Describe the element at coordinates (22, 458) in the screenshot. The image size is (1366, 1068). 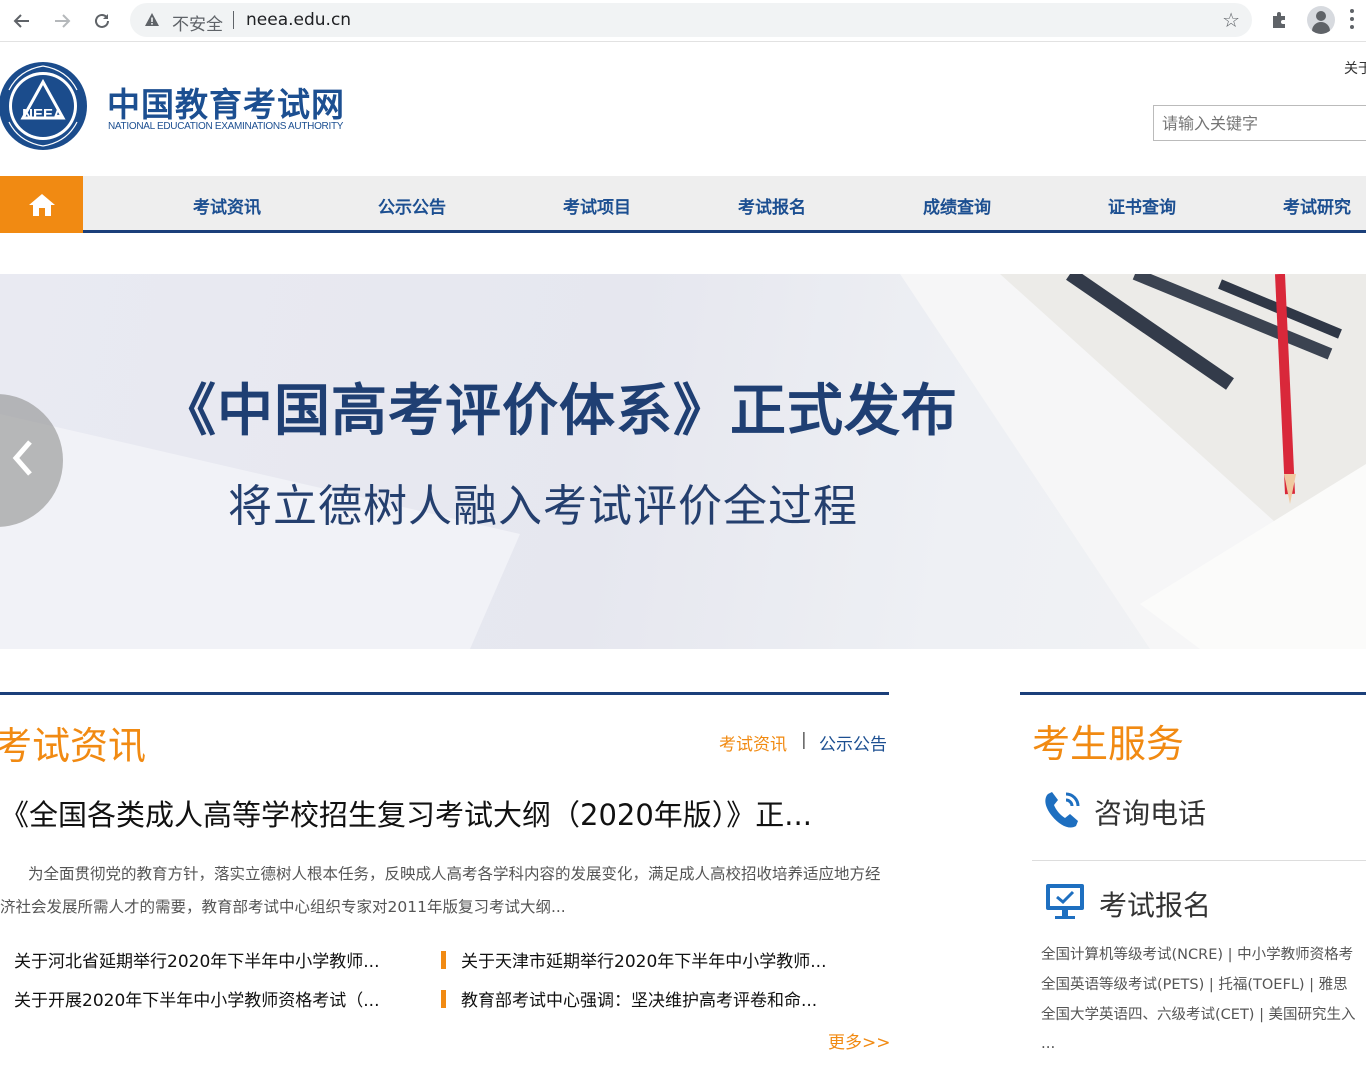
I see `chevron-left-icon` at that location.